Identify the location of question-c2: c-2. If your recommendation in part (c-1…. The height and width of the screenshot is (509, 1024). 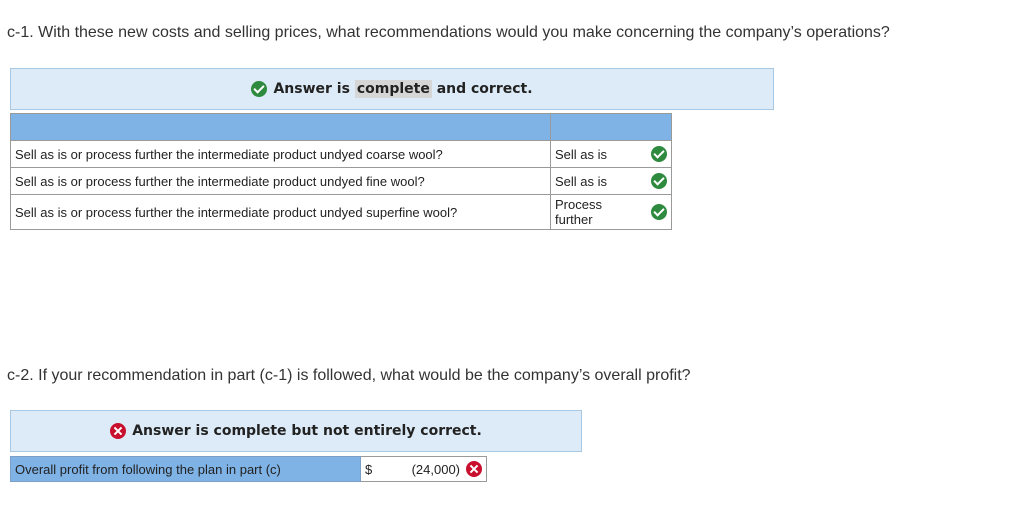
(349, 375).